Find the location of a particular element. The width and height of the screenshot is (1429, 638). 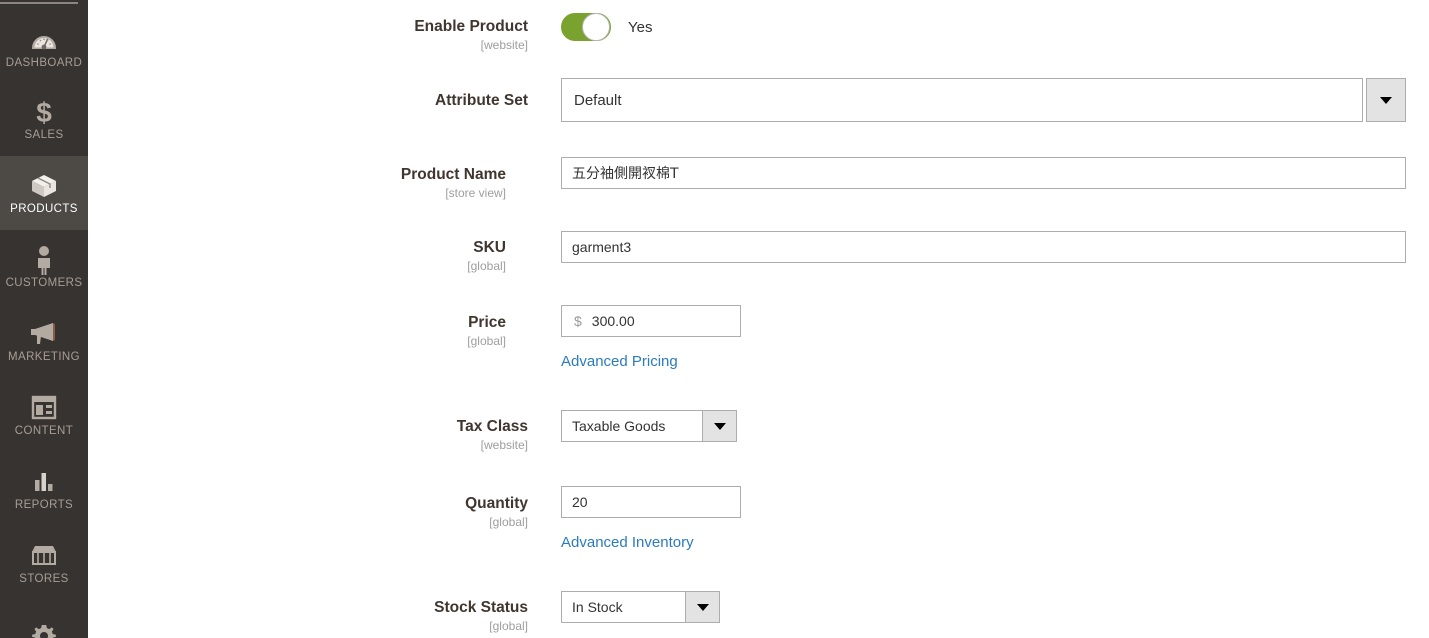

sidebar-item-label: SALES is located at coordinates (44, 134).